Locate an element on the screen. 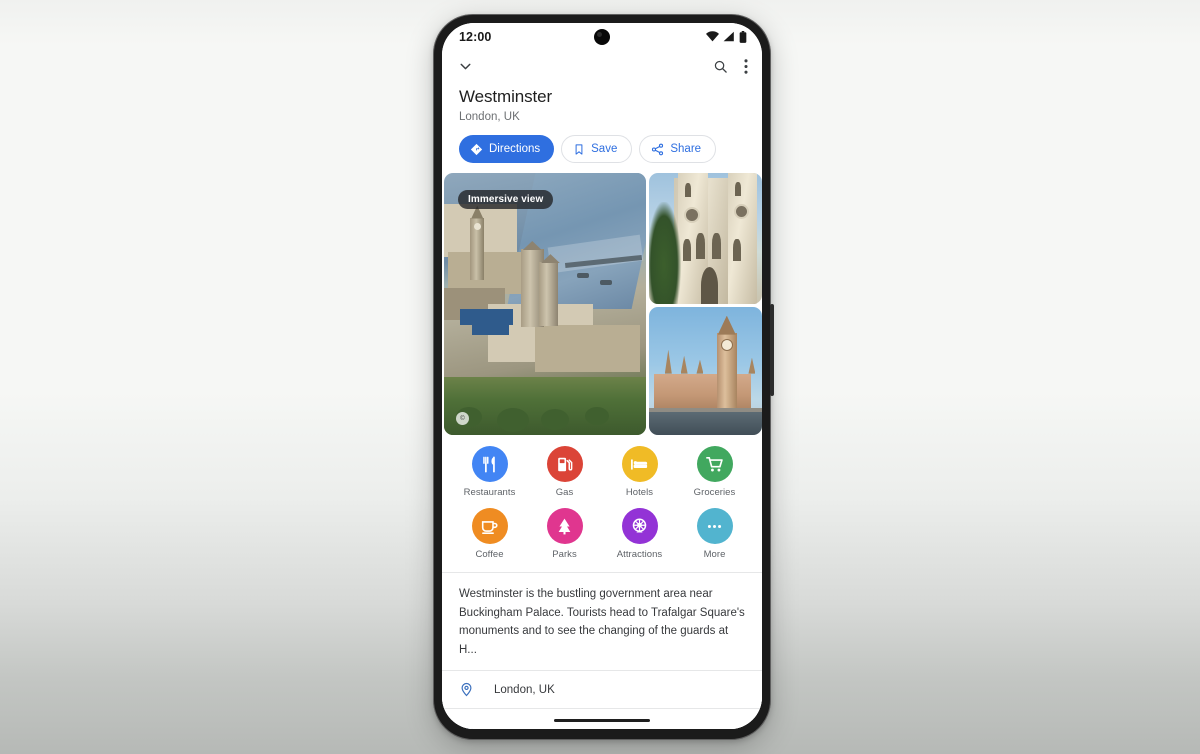 The height and width of the screenshot is (754, 1200). aerial-westminster-photo: Immersive view © is located at coordinates (545, 304).